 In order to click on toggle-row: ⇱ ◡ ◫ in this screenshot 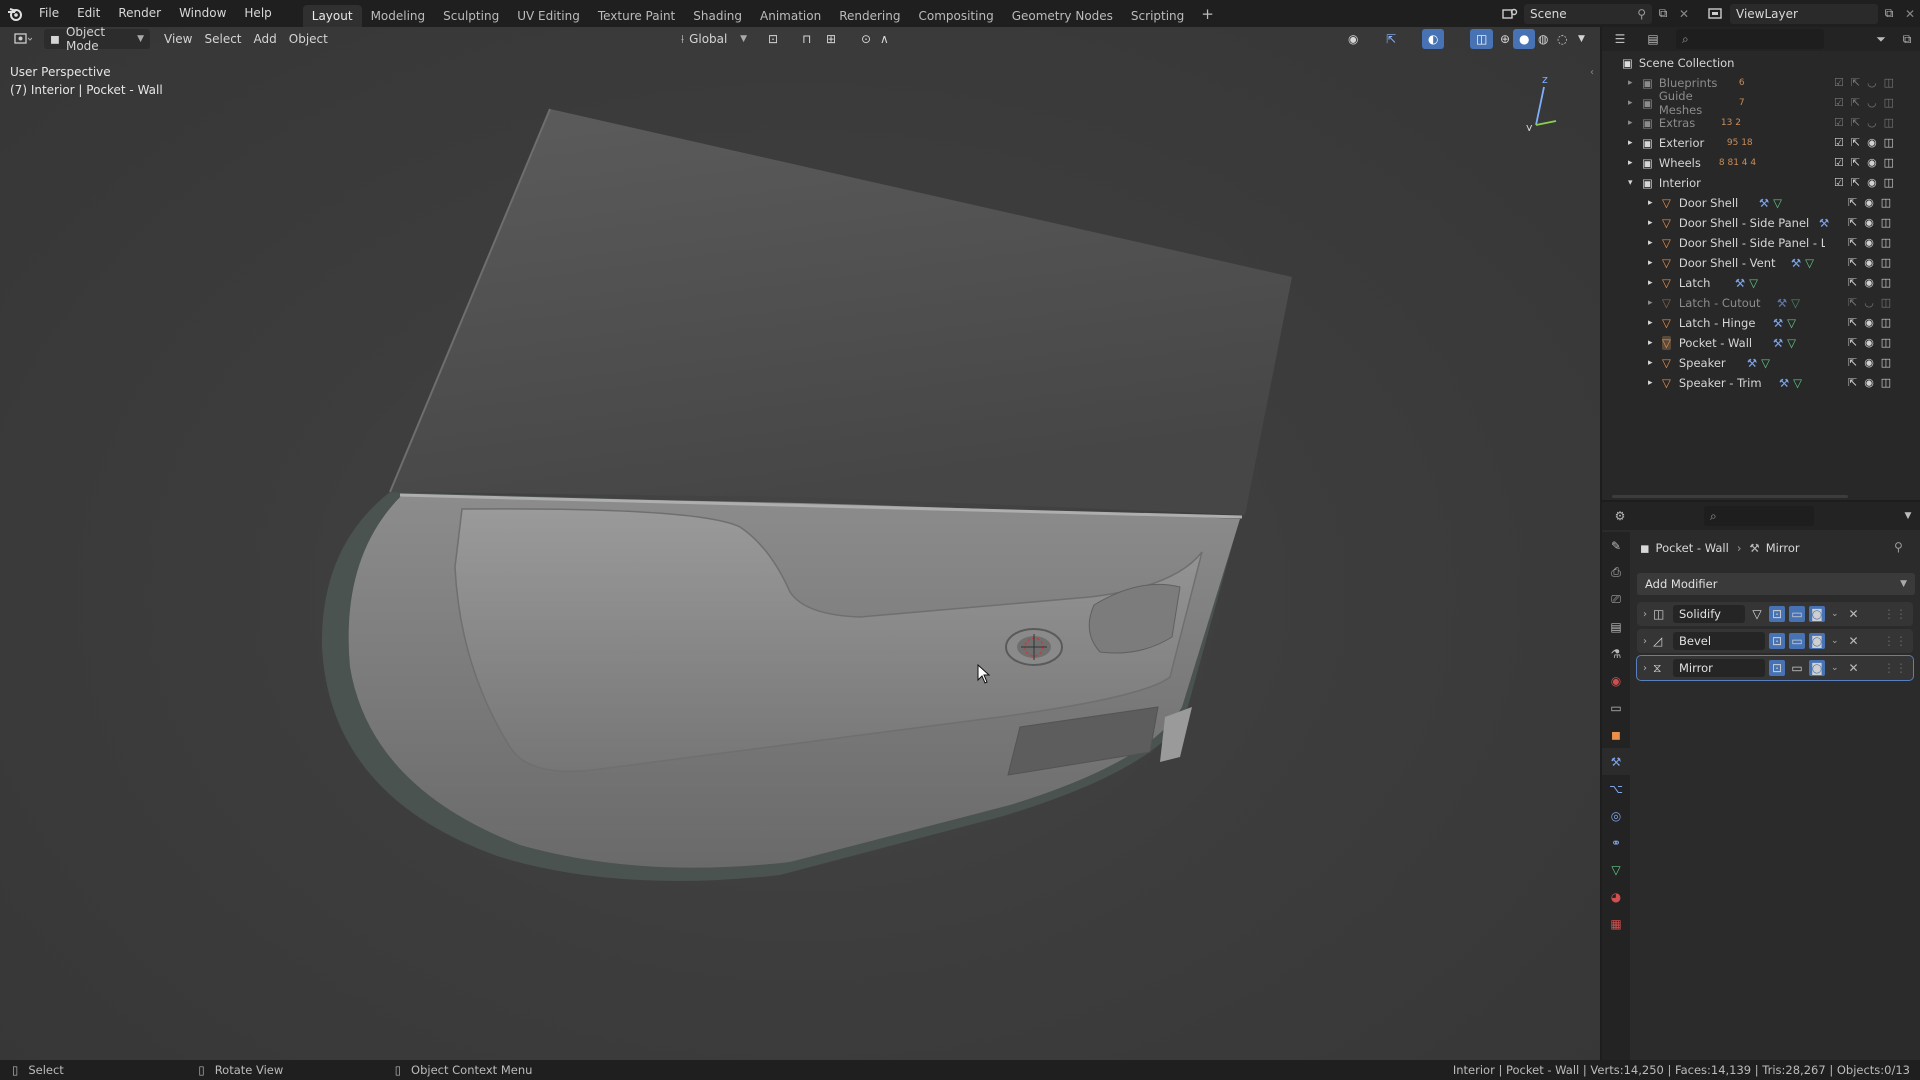, I will do `click(1876, 303)`.